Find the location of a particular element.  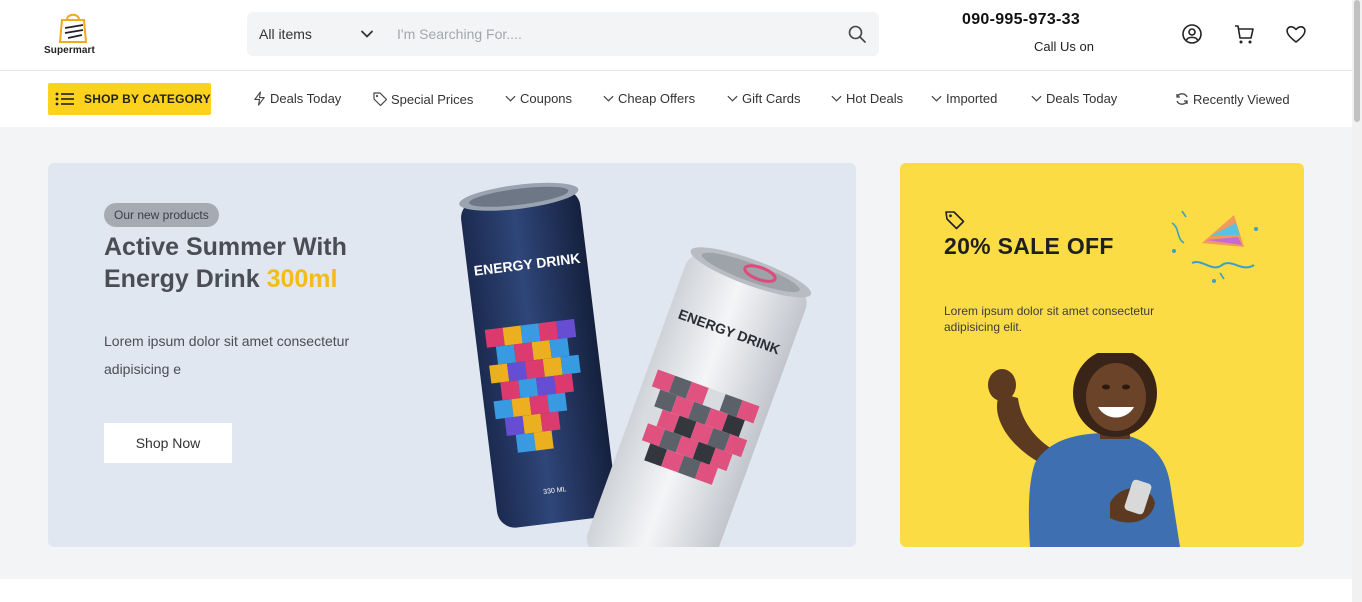

hero-title: Active Summer With Energy Drink 300ml is located at coordinates (269, 263).